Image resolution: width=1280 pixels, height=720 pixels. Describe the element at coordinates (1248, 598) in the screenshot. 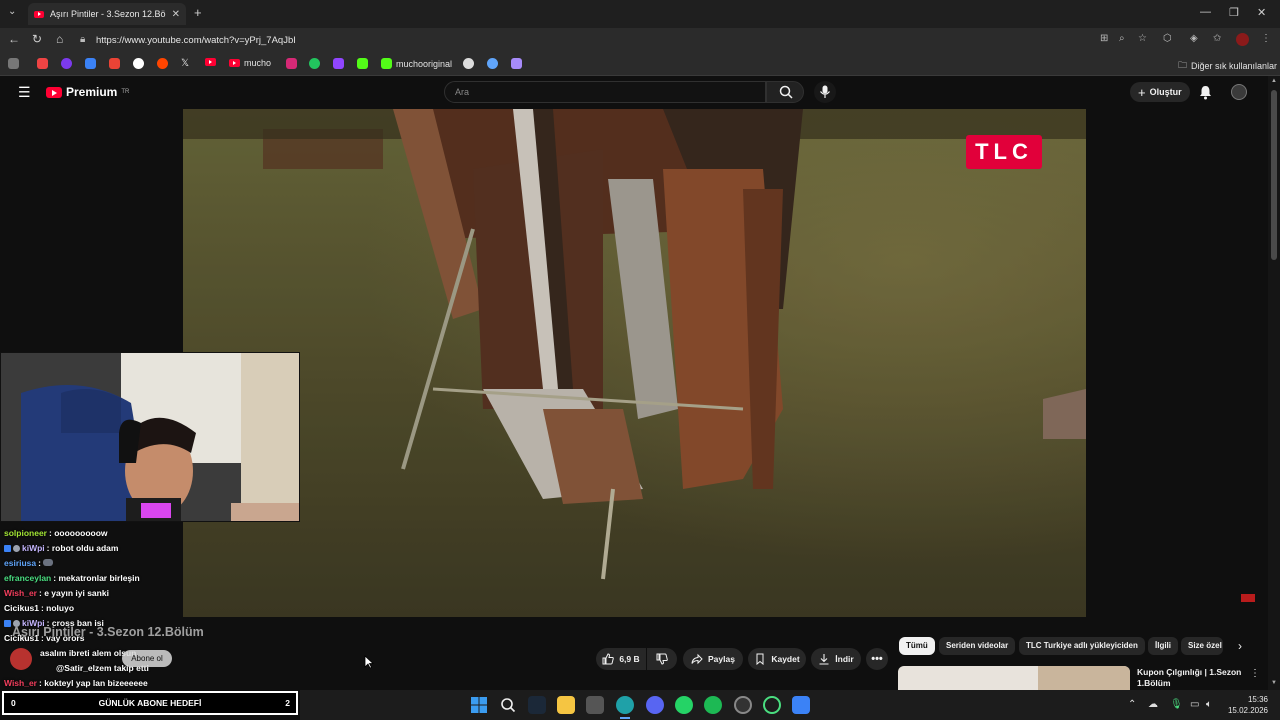

I see `video-watermark-icon` at that location.